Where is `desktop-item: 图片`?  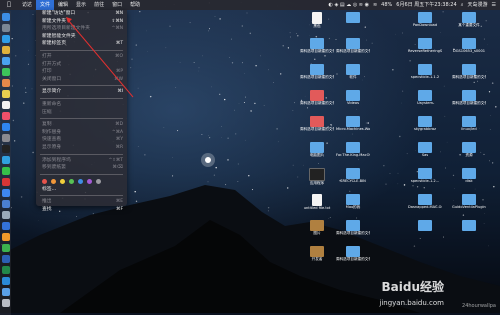 desktop-item: 图片 is located at coordinates (317, 227).